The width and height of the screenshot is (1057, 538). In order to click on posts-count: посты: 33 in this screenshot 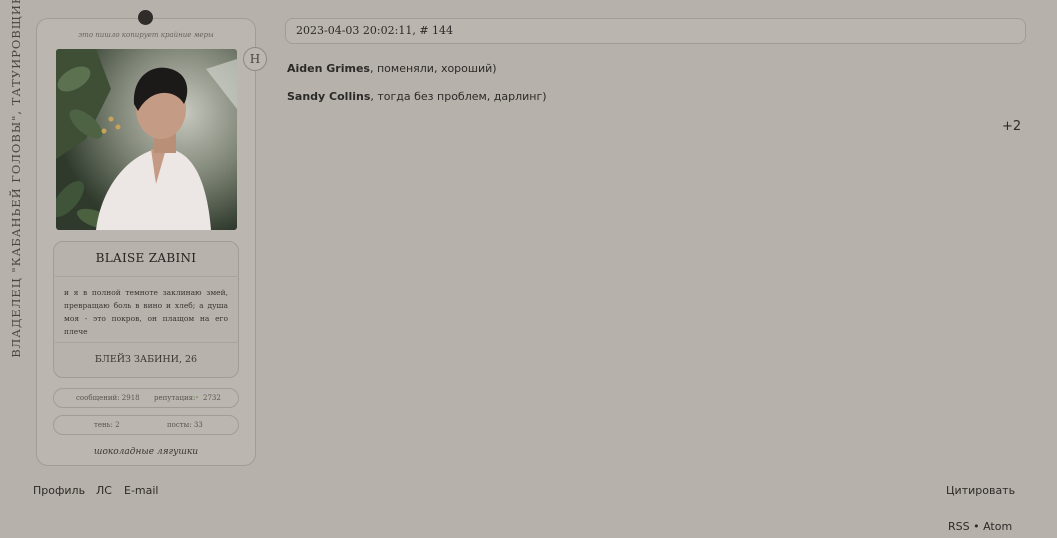, I will do `click(185, 425)`.